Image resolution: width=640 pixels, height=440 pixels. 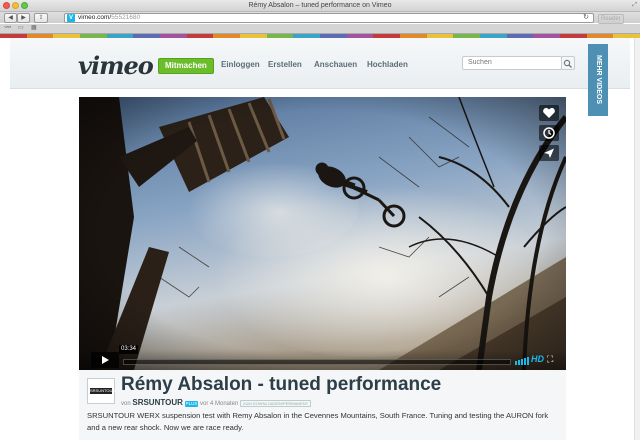 I want to click on plus-badge: PLUS, so click(x=191, y=404).